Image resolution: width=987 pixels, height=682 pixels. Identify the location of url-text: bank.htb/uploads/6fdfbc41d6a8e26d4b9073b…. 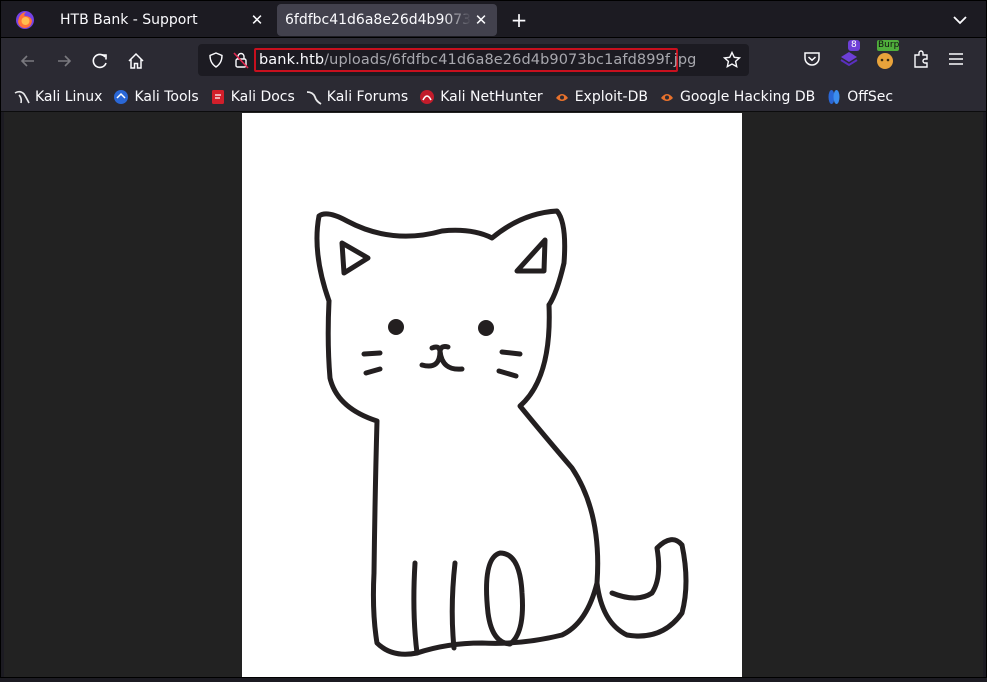
(477, 60).